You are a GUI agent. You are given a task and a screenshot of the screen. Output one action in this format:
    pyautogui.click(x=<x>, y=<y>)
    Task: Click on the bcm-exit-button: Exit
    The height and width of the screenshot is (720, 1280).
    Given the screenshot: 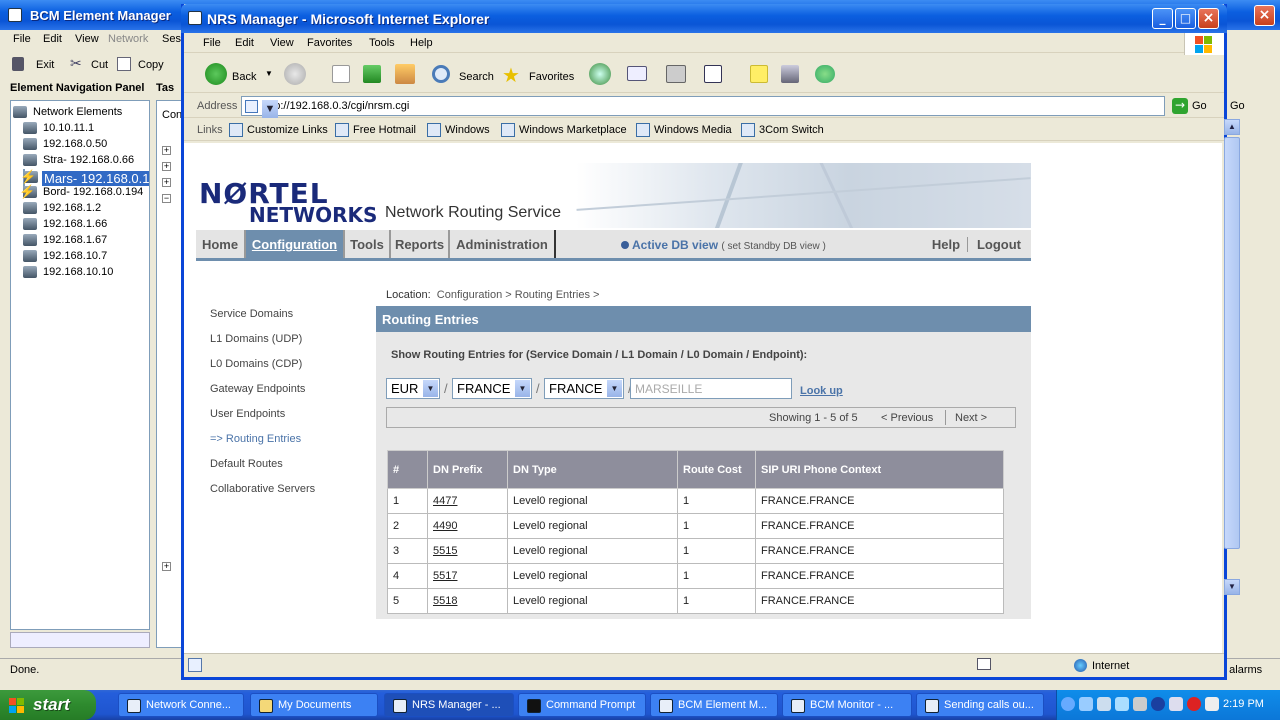 What is the action you would take?
    pyautogui.click(x=45, y=65)
    